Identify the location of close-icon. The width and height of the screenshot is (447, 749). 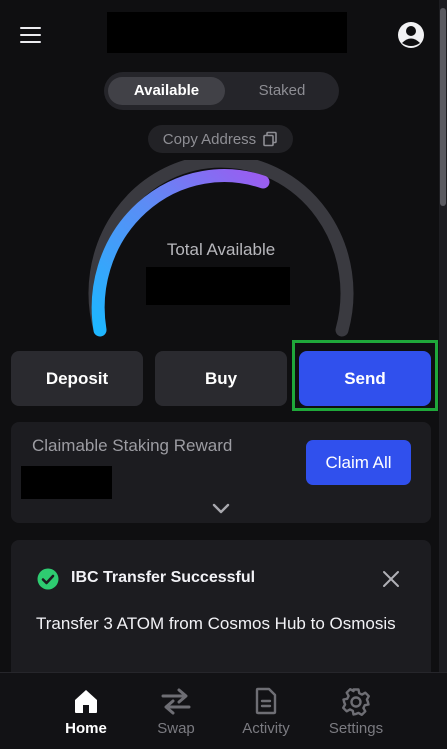
(391, 579).